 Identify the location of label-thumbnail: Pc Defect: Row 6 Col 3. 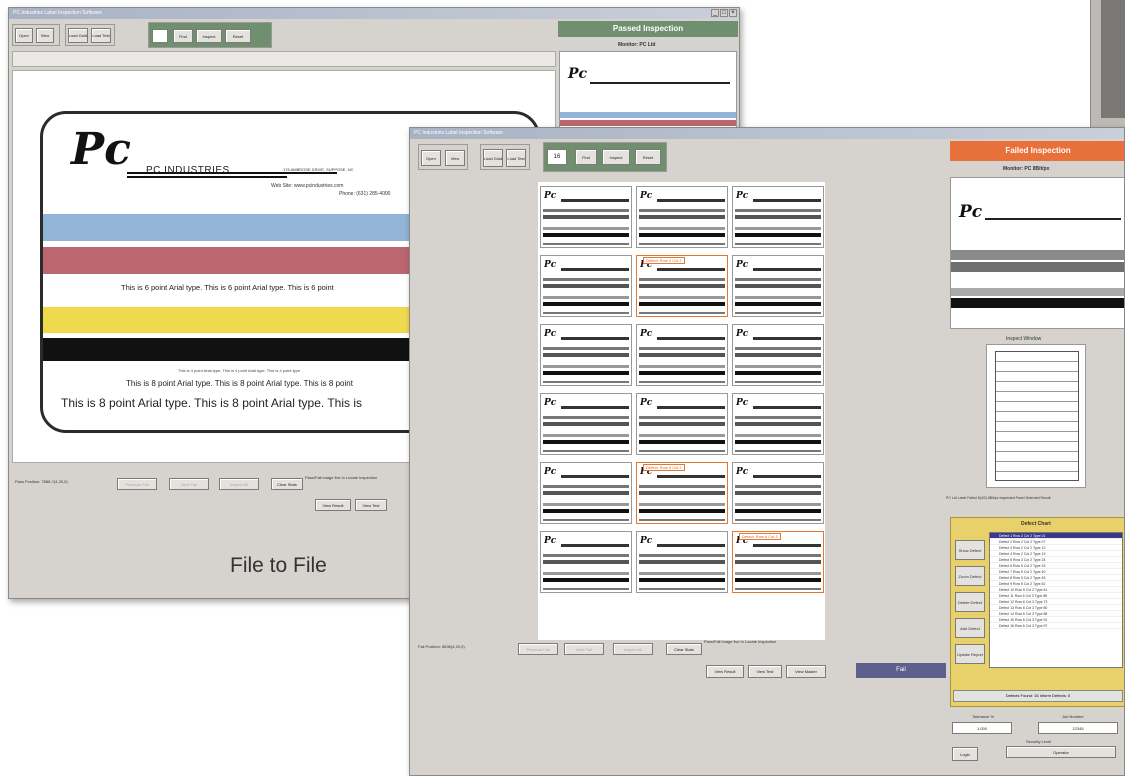
(778, 562).